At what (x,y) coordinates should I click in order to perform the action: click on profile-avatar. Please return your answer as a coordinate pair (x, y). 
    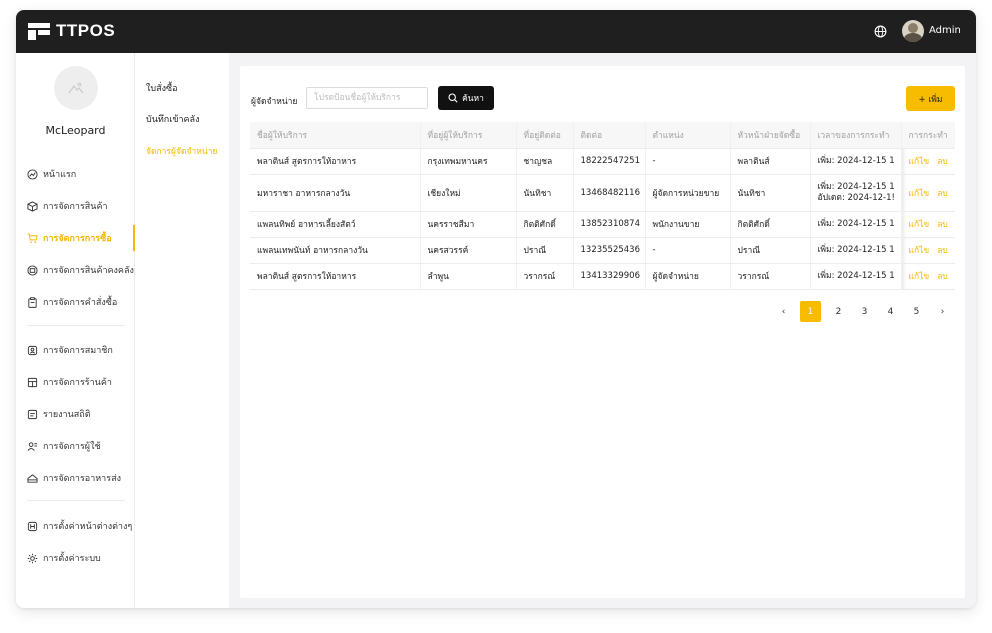
    Looking at the image, I should click on (76, 88).